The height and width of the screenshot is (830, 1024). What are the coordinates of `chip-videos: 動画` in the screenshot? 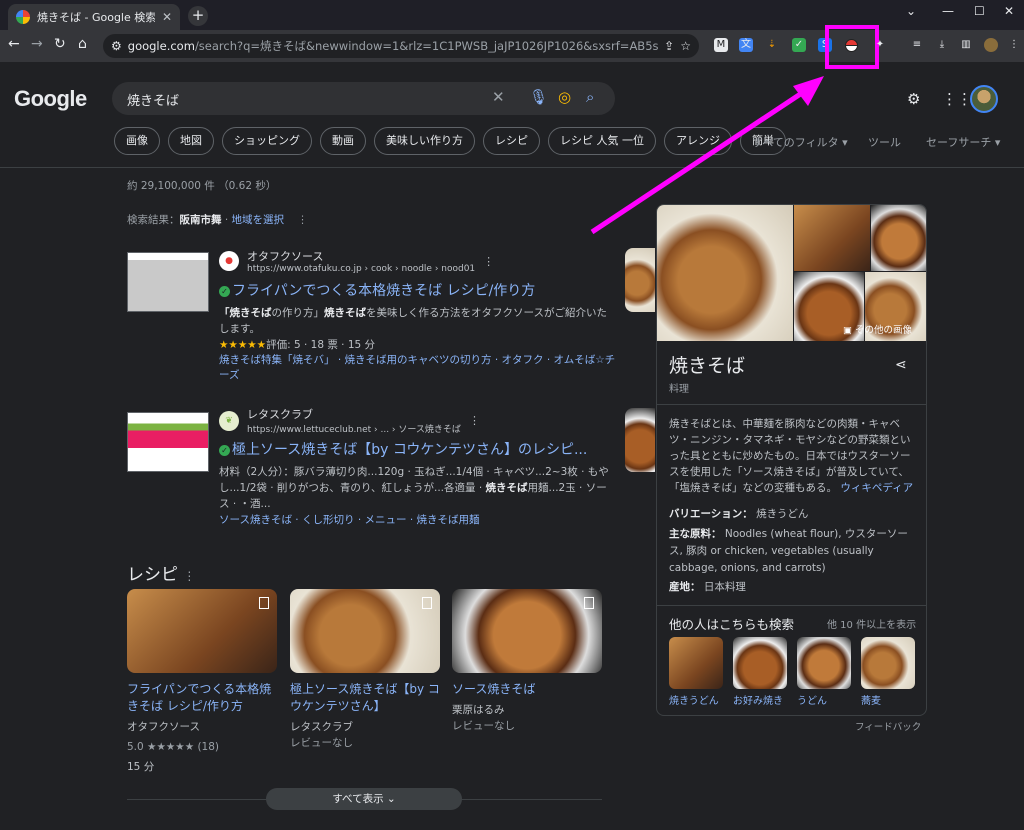 It's located at (343, 141).